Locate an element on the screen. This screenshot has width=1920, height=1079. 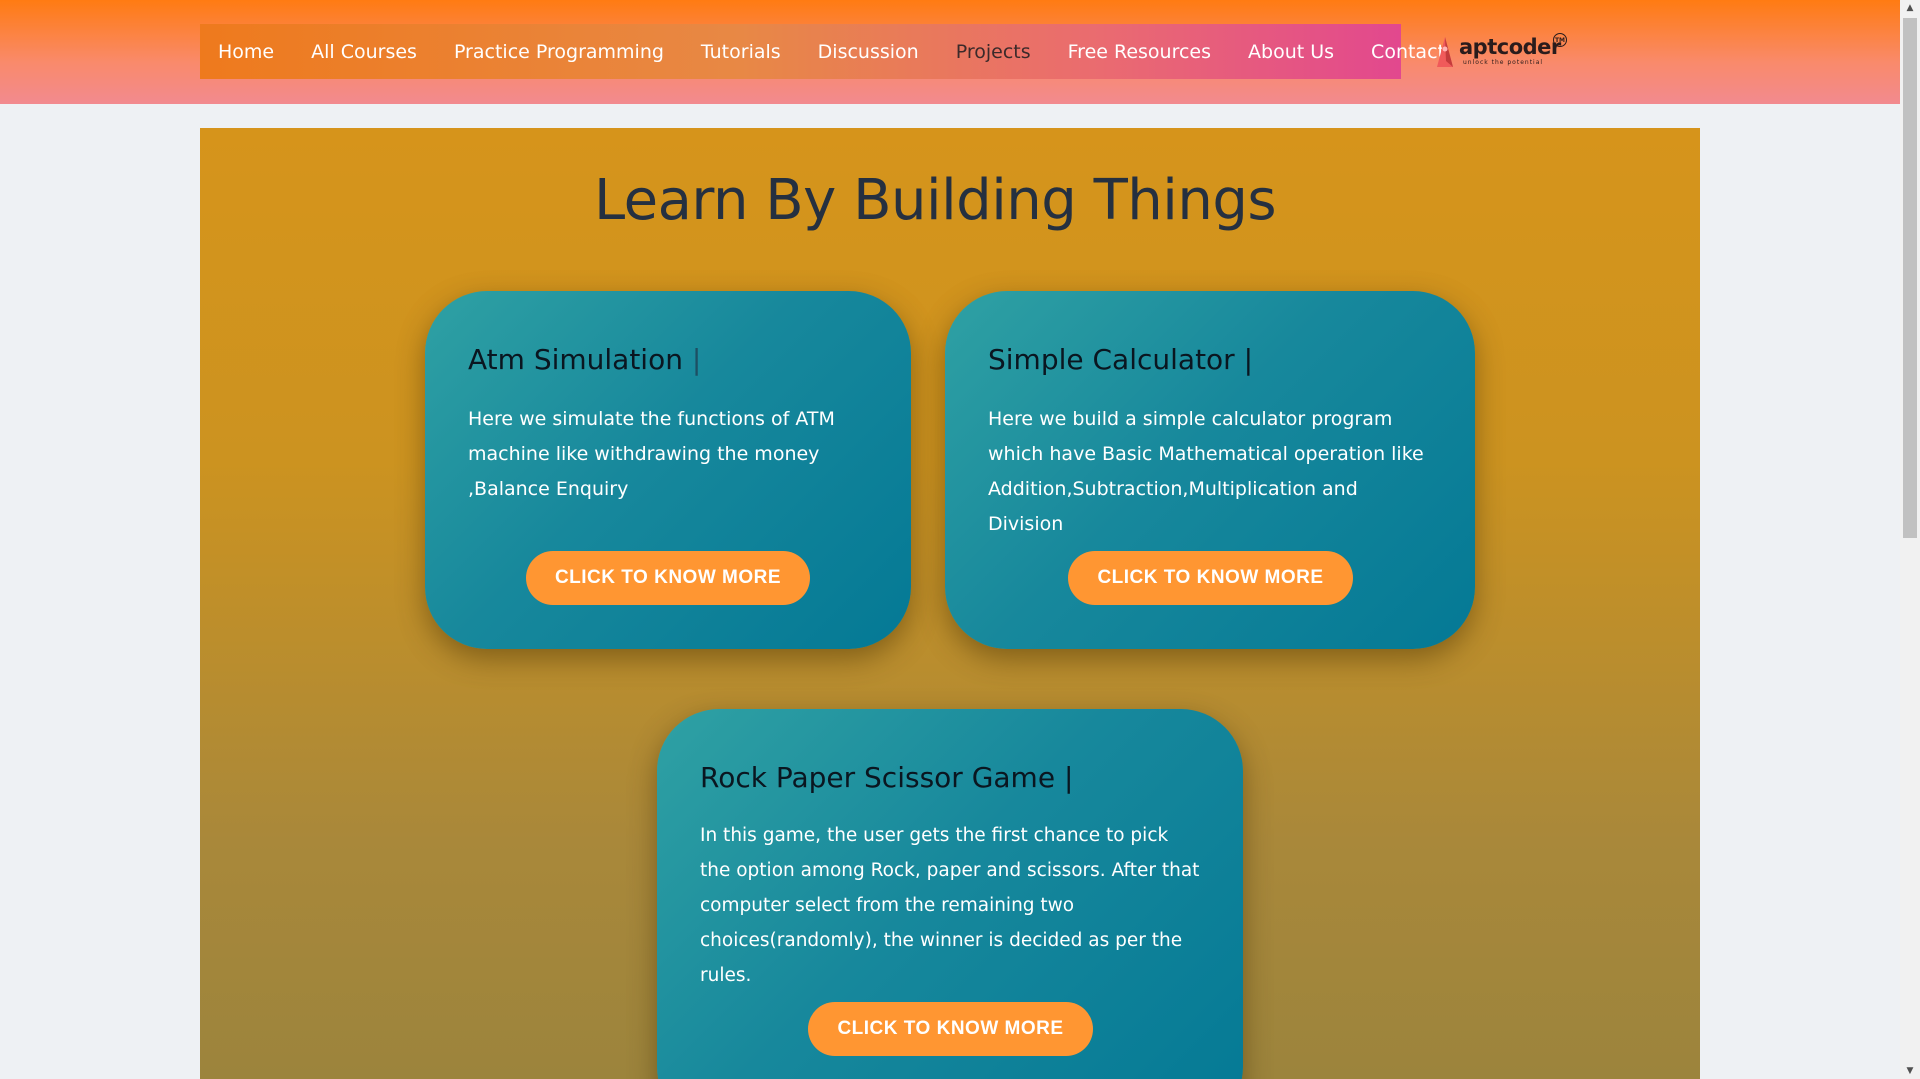
nav-item-tutorials: Tutorials is located at coordinates (741, 52).